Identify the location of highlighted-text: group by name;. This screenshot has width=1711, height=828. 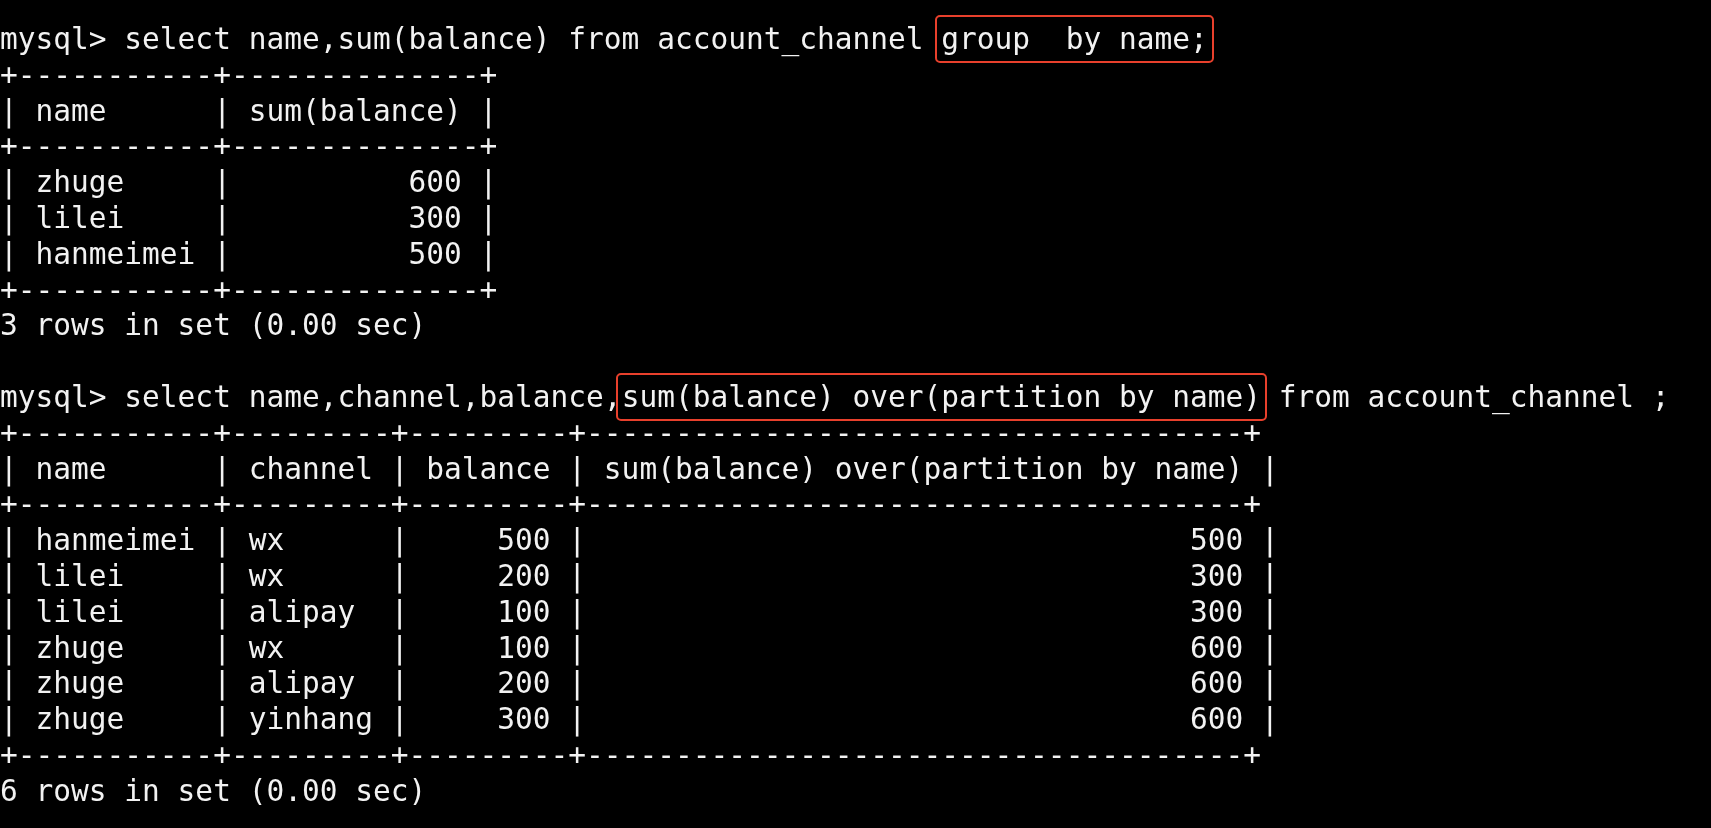
(1074, 39).